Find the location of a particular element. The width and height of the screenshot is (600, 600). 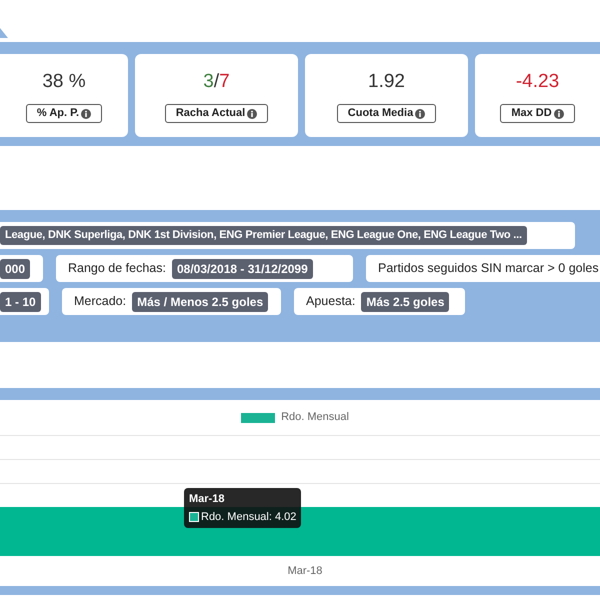

filter-label: Partidos seguidos SIN marcar > 0 goles is located at coordinates (488, 269).